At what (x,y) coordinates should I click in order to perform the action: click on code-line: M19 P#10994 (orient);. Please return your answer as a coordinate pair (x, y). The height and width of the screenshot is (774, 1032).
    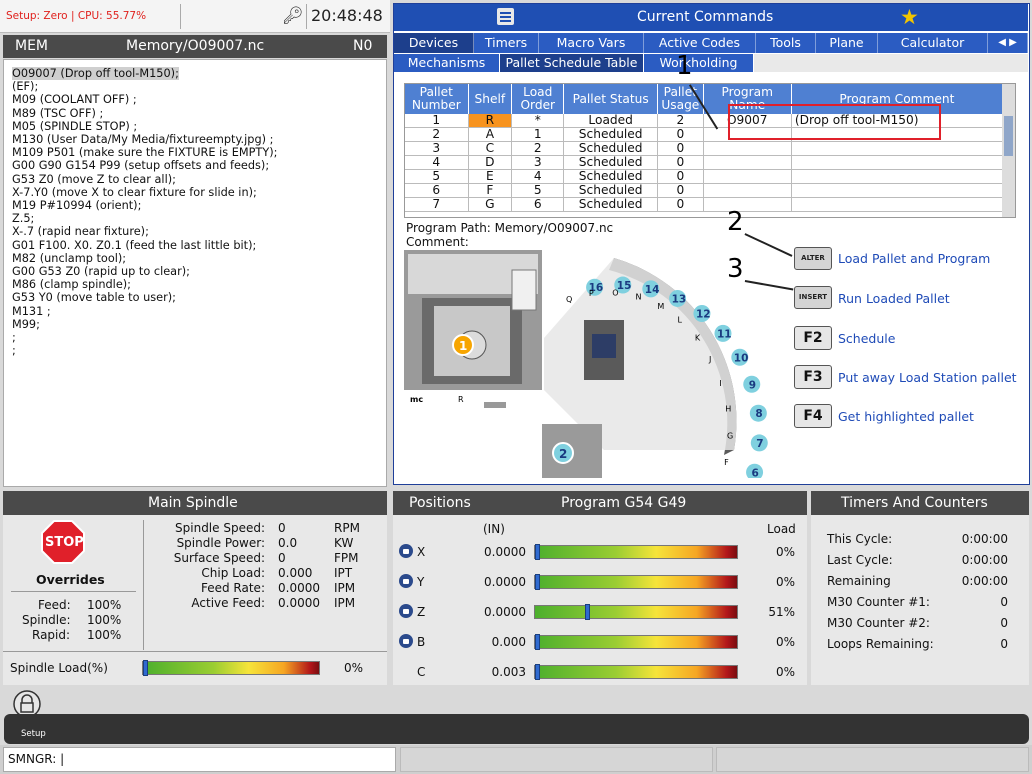
    Looking at the image, I should click on (76, 205).